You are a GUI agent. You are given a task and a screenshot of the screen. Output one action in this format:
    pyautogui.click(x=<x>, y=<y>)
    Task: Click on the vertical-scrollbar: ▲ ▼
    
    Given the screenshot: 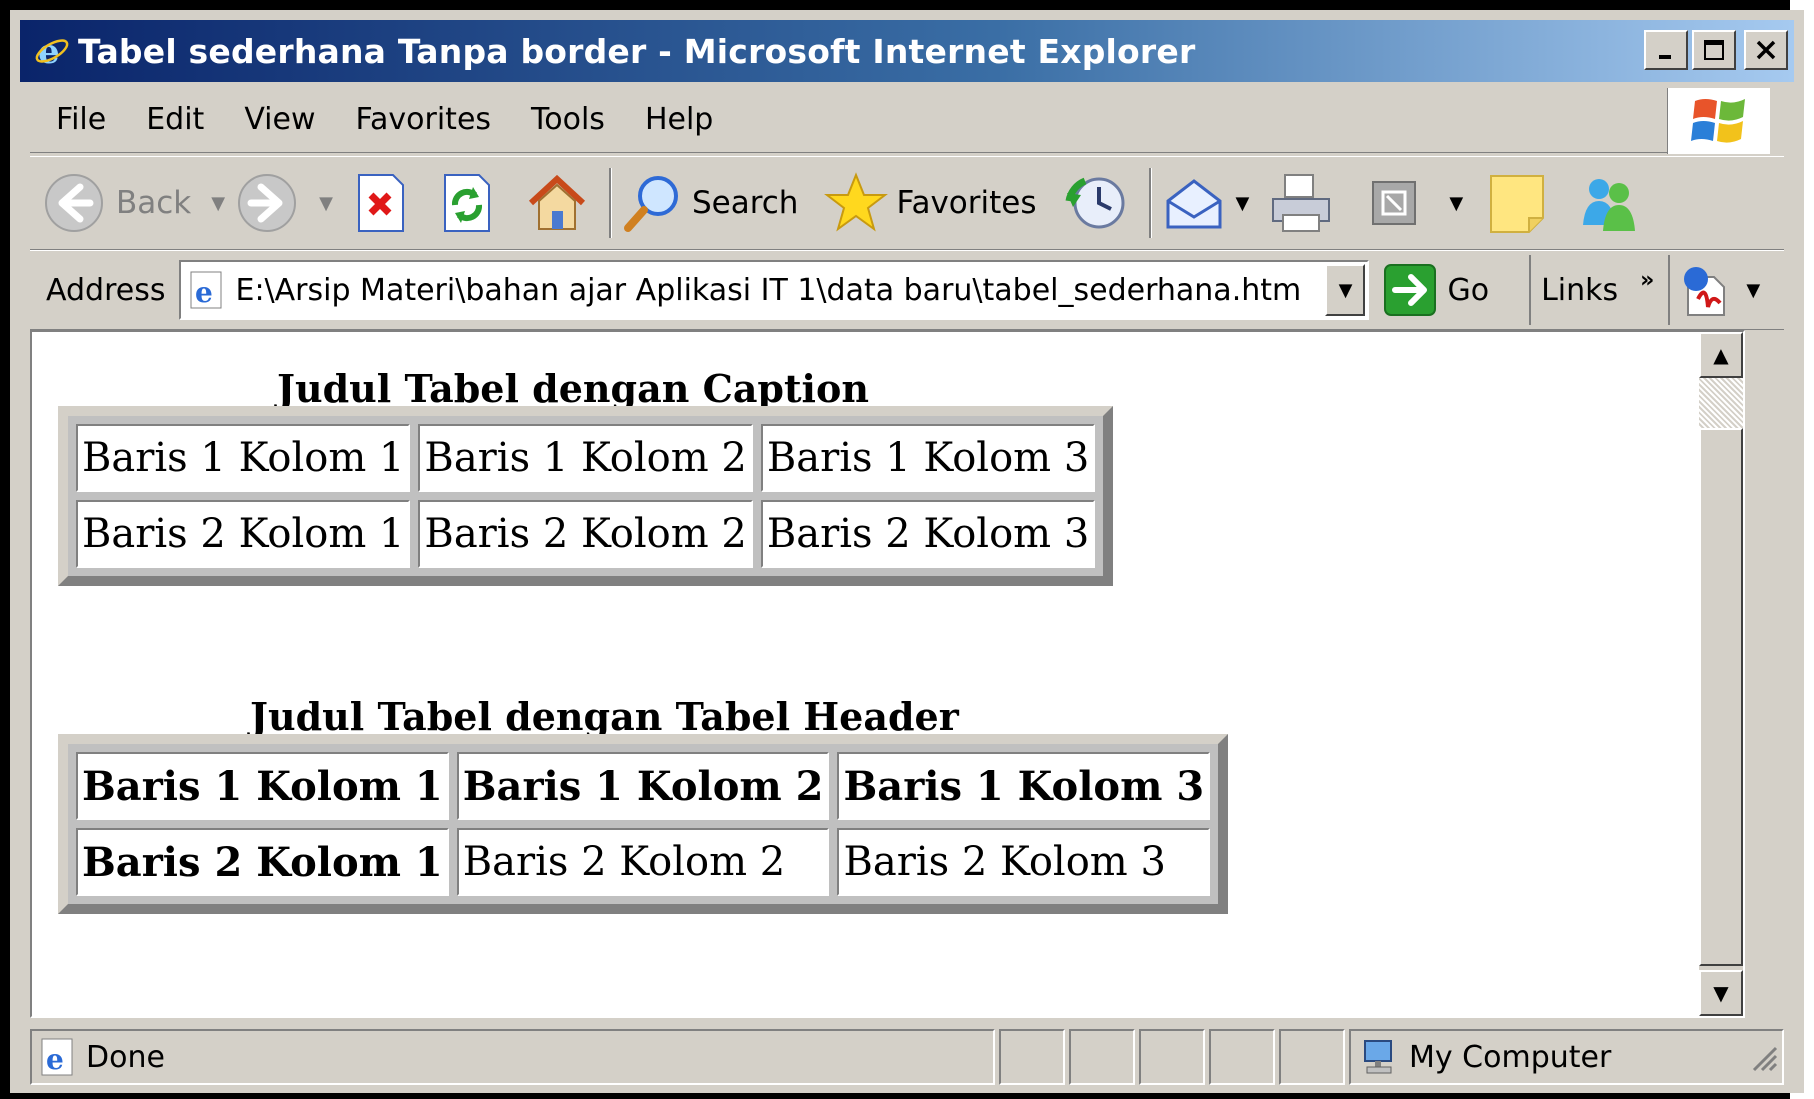 What is the action you would take?
    pyautogui.click(x=1721, y=674)
    